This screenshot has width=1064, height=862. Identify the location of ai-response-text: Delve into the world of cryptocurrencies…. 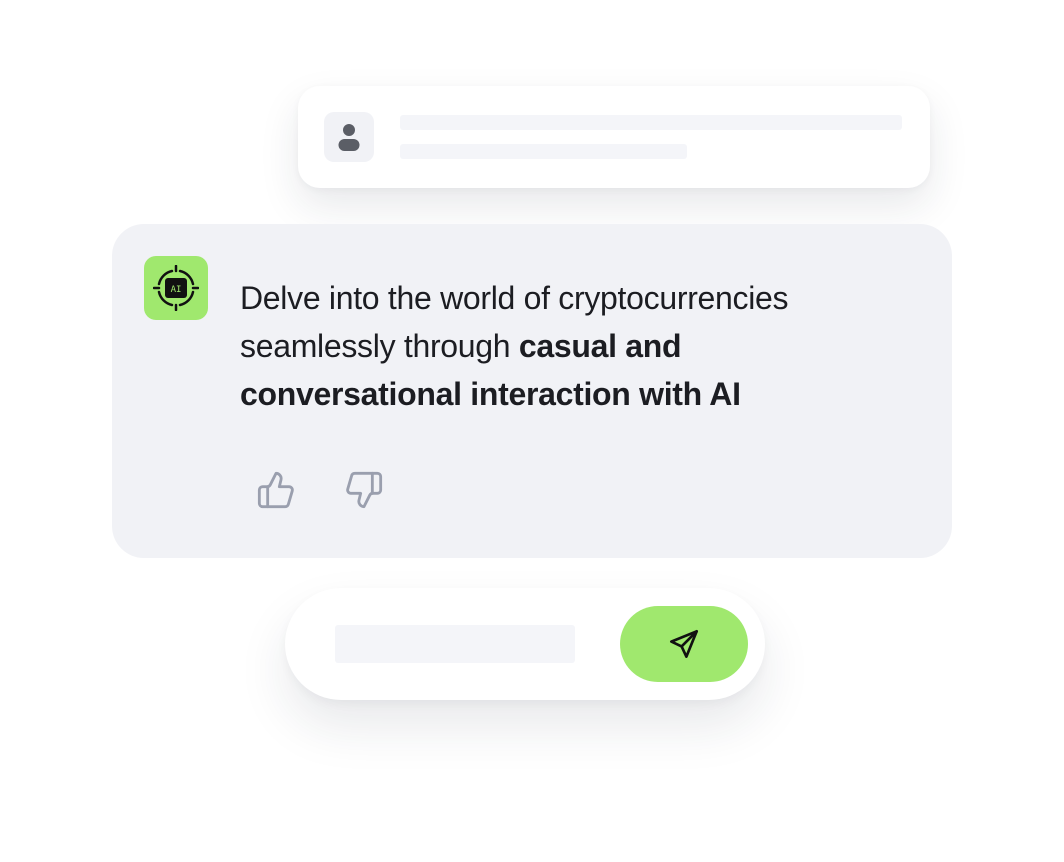
(560, 346).